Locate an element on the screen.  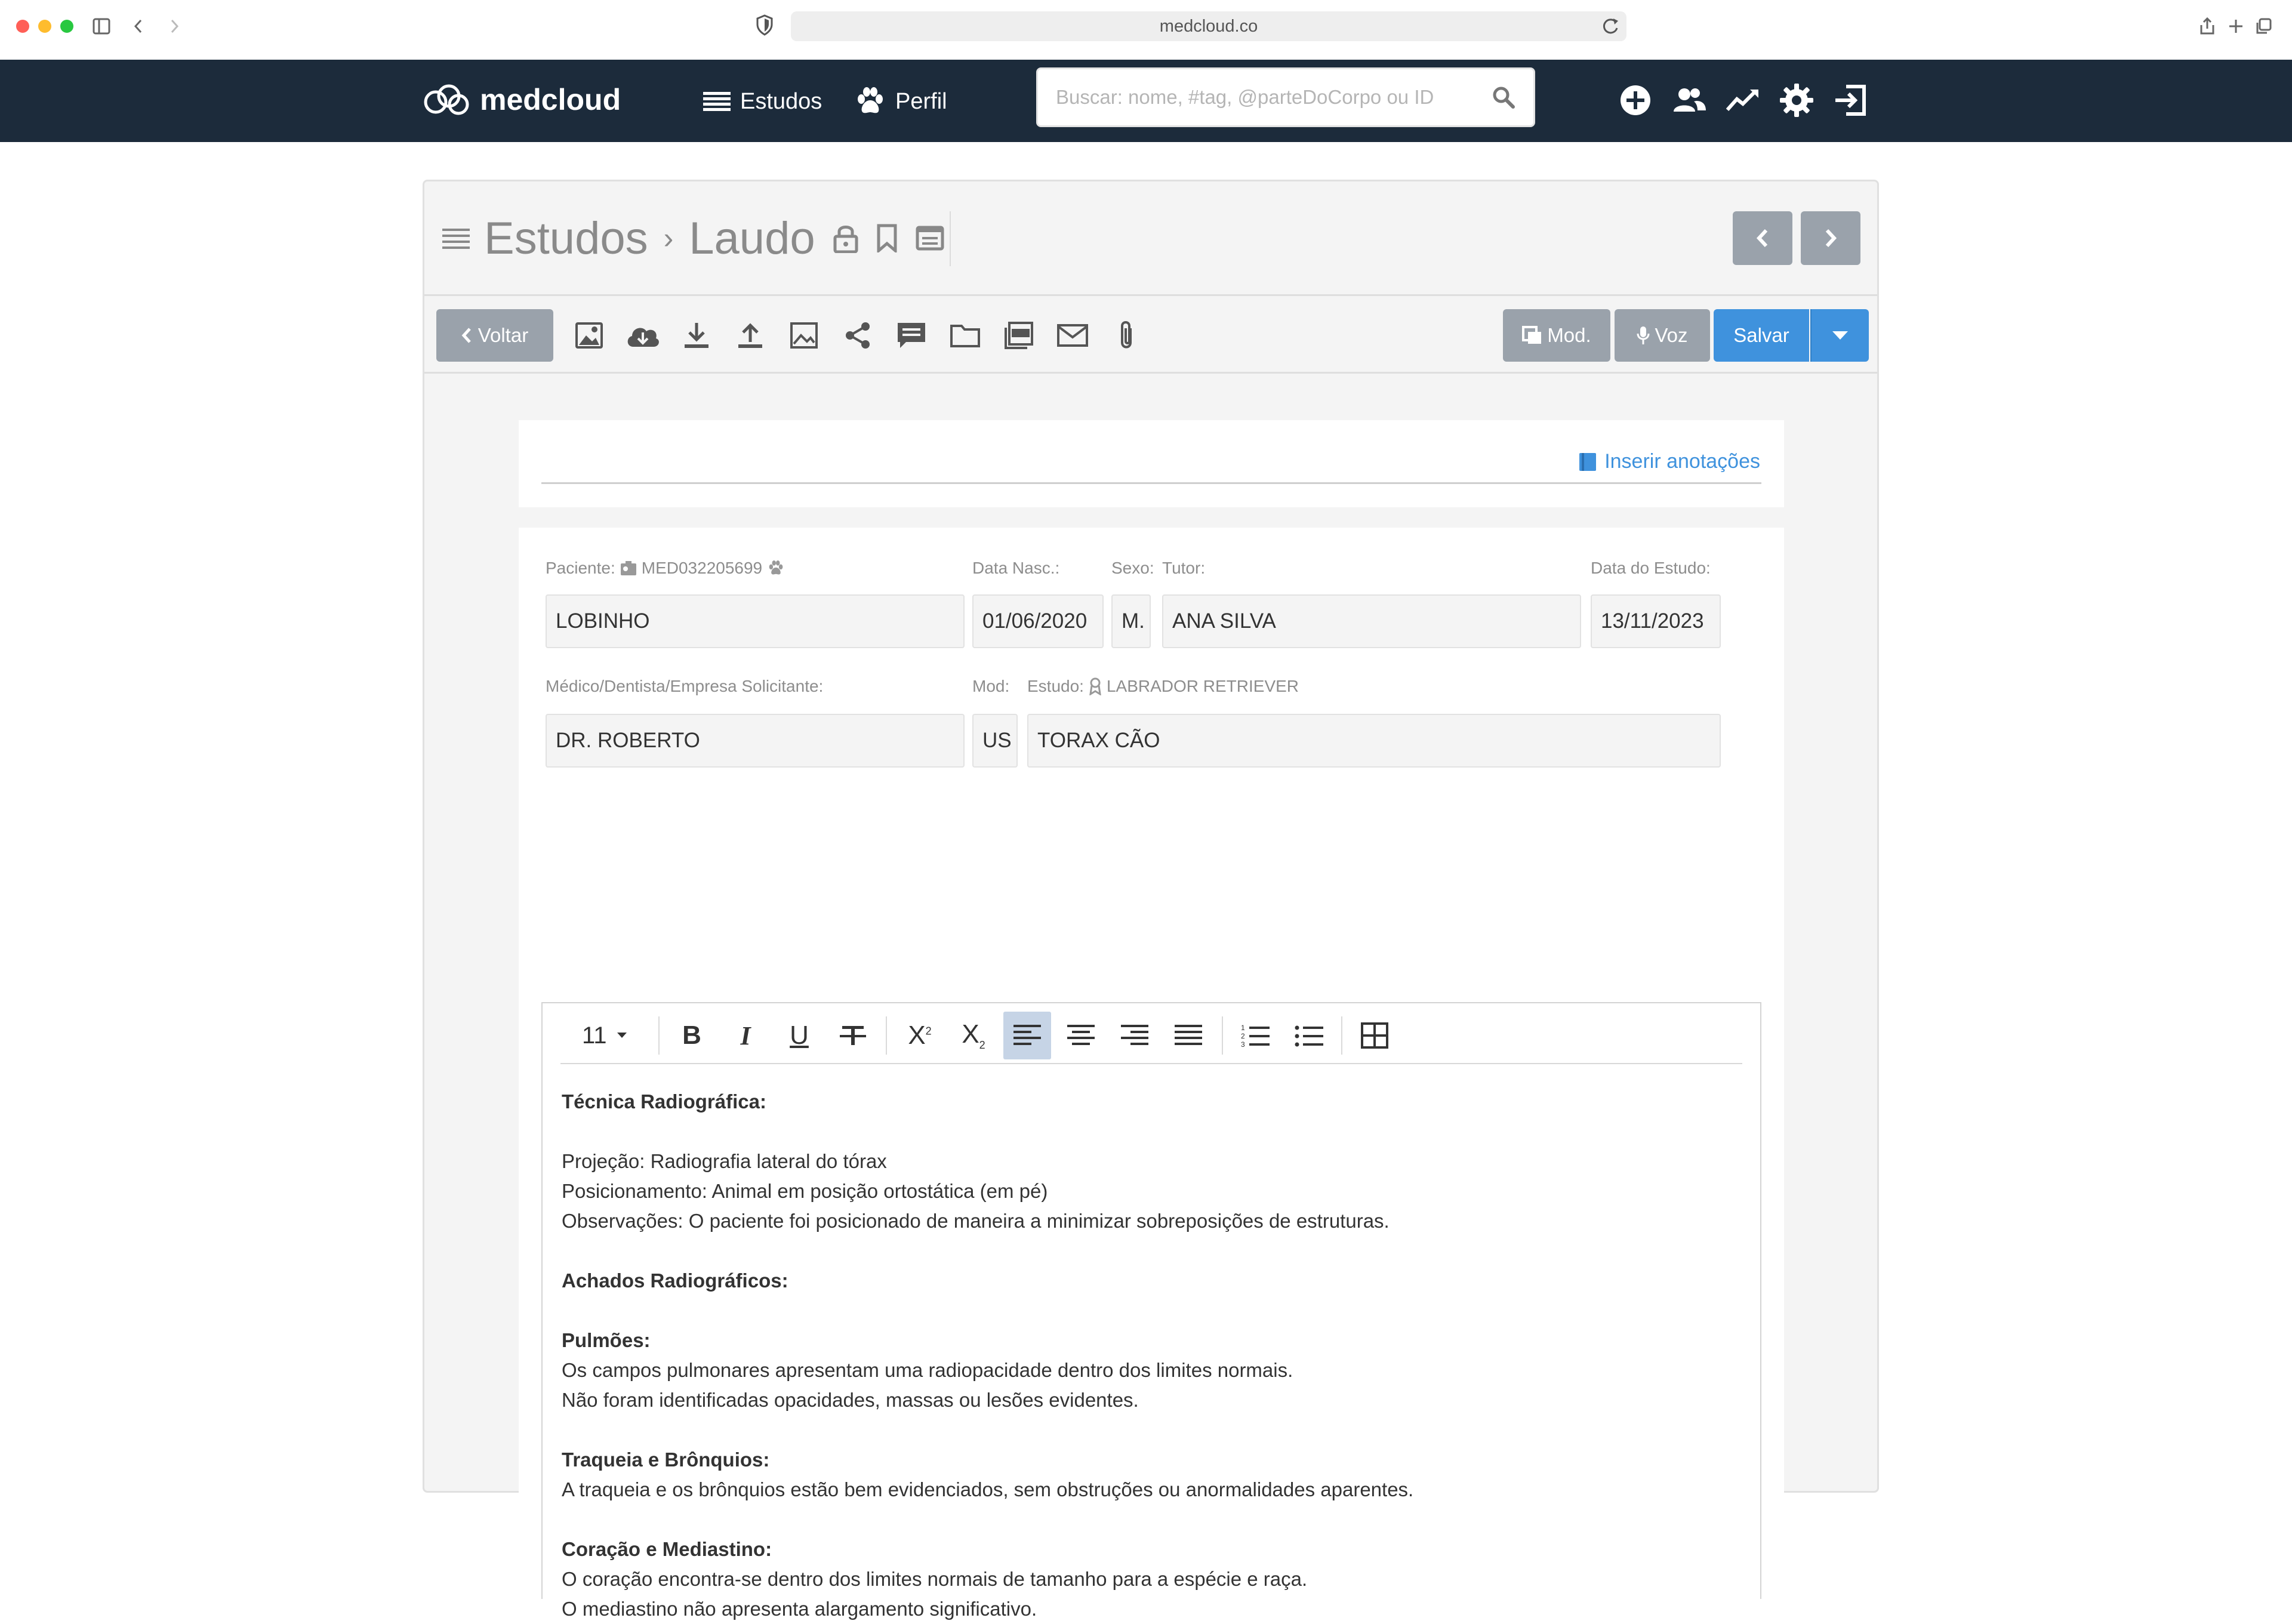
voice-button-label: Voz is located at coordinates (1671, 335).